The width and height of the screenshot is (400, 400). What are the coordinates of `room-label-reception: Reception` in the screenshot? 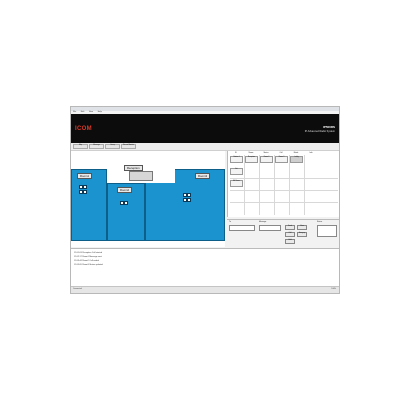 It's located at (133, 168).